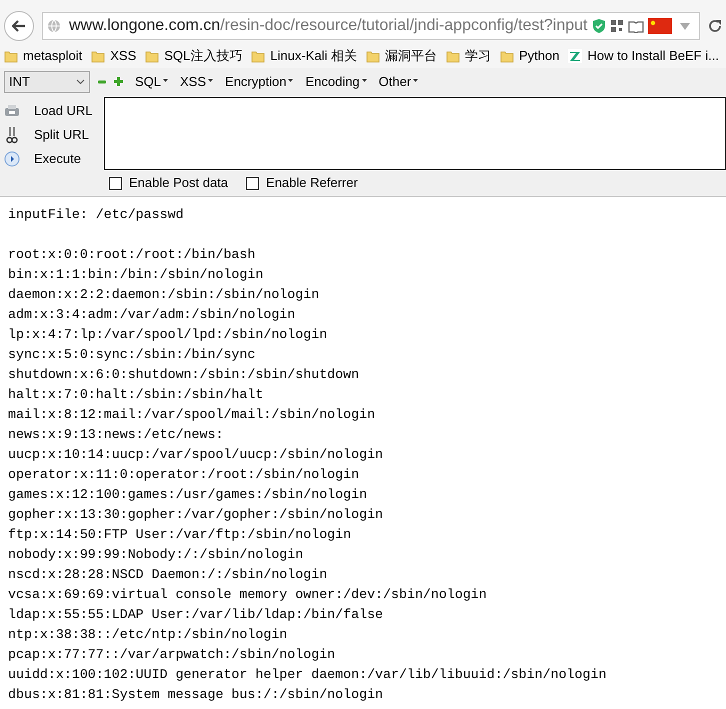 This screenshot has height=709, width=726. I want to click on flag-icon, so click(660, 26).